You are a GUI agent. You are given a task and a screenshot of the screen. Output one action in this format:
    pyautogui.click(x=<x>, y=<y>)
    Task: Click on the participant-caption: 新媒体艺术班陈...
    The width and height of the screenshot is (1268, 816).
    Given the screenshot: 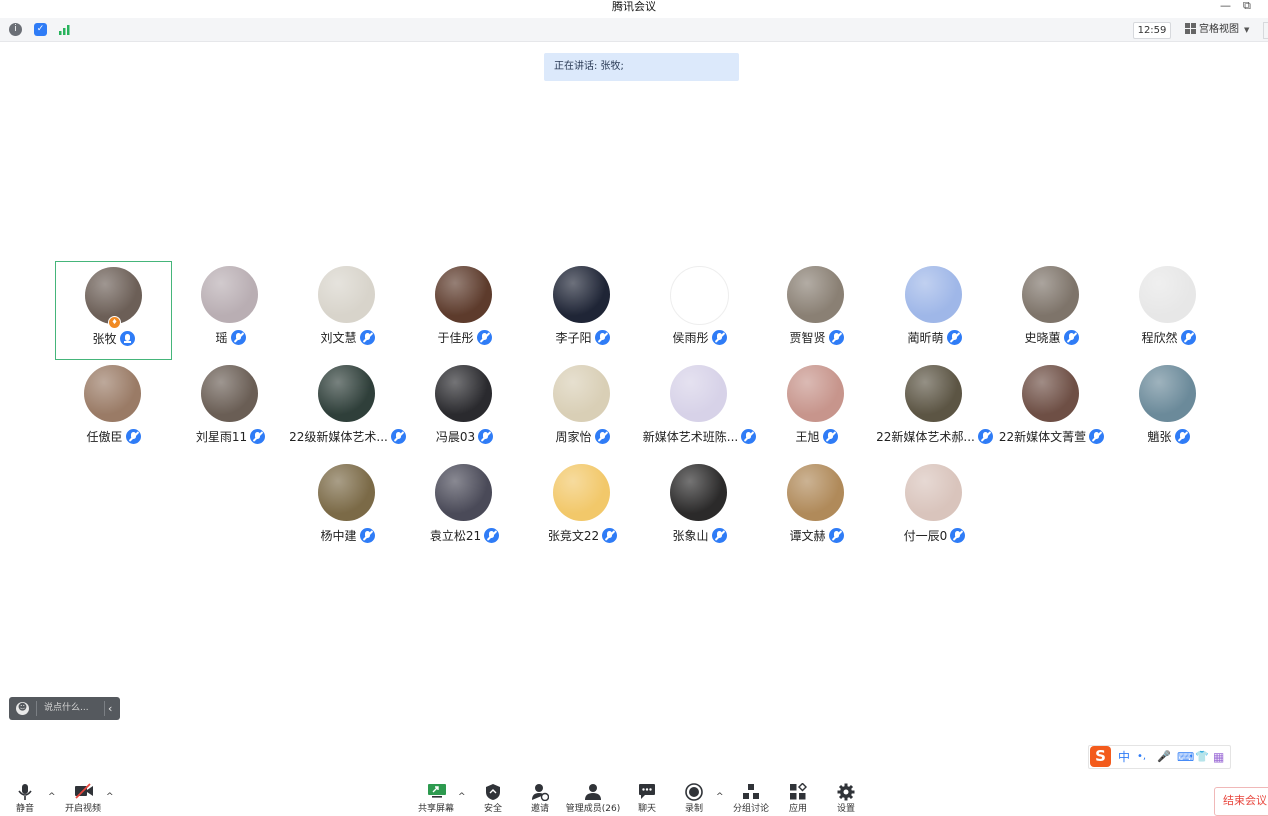 What is the action you would take?
    pyautogui.click(x=699, y=436)
    